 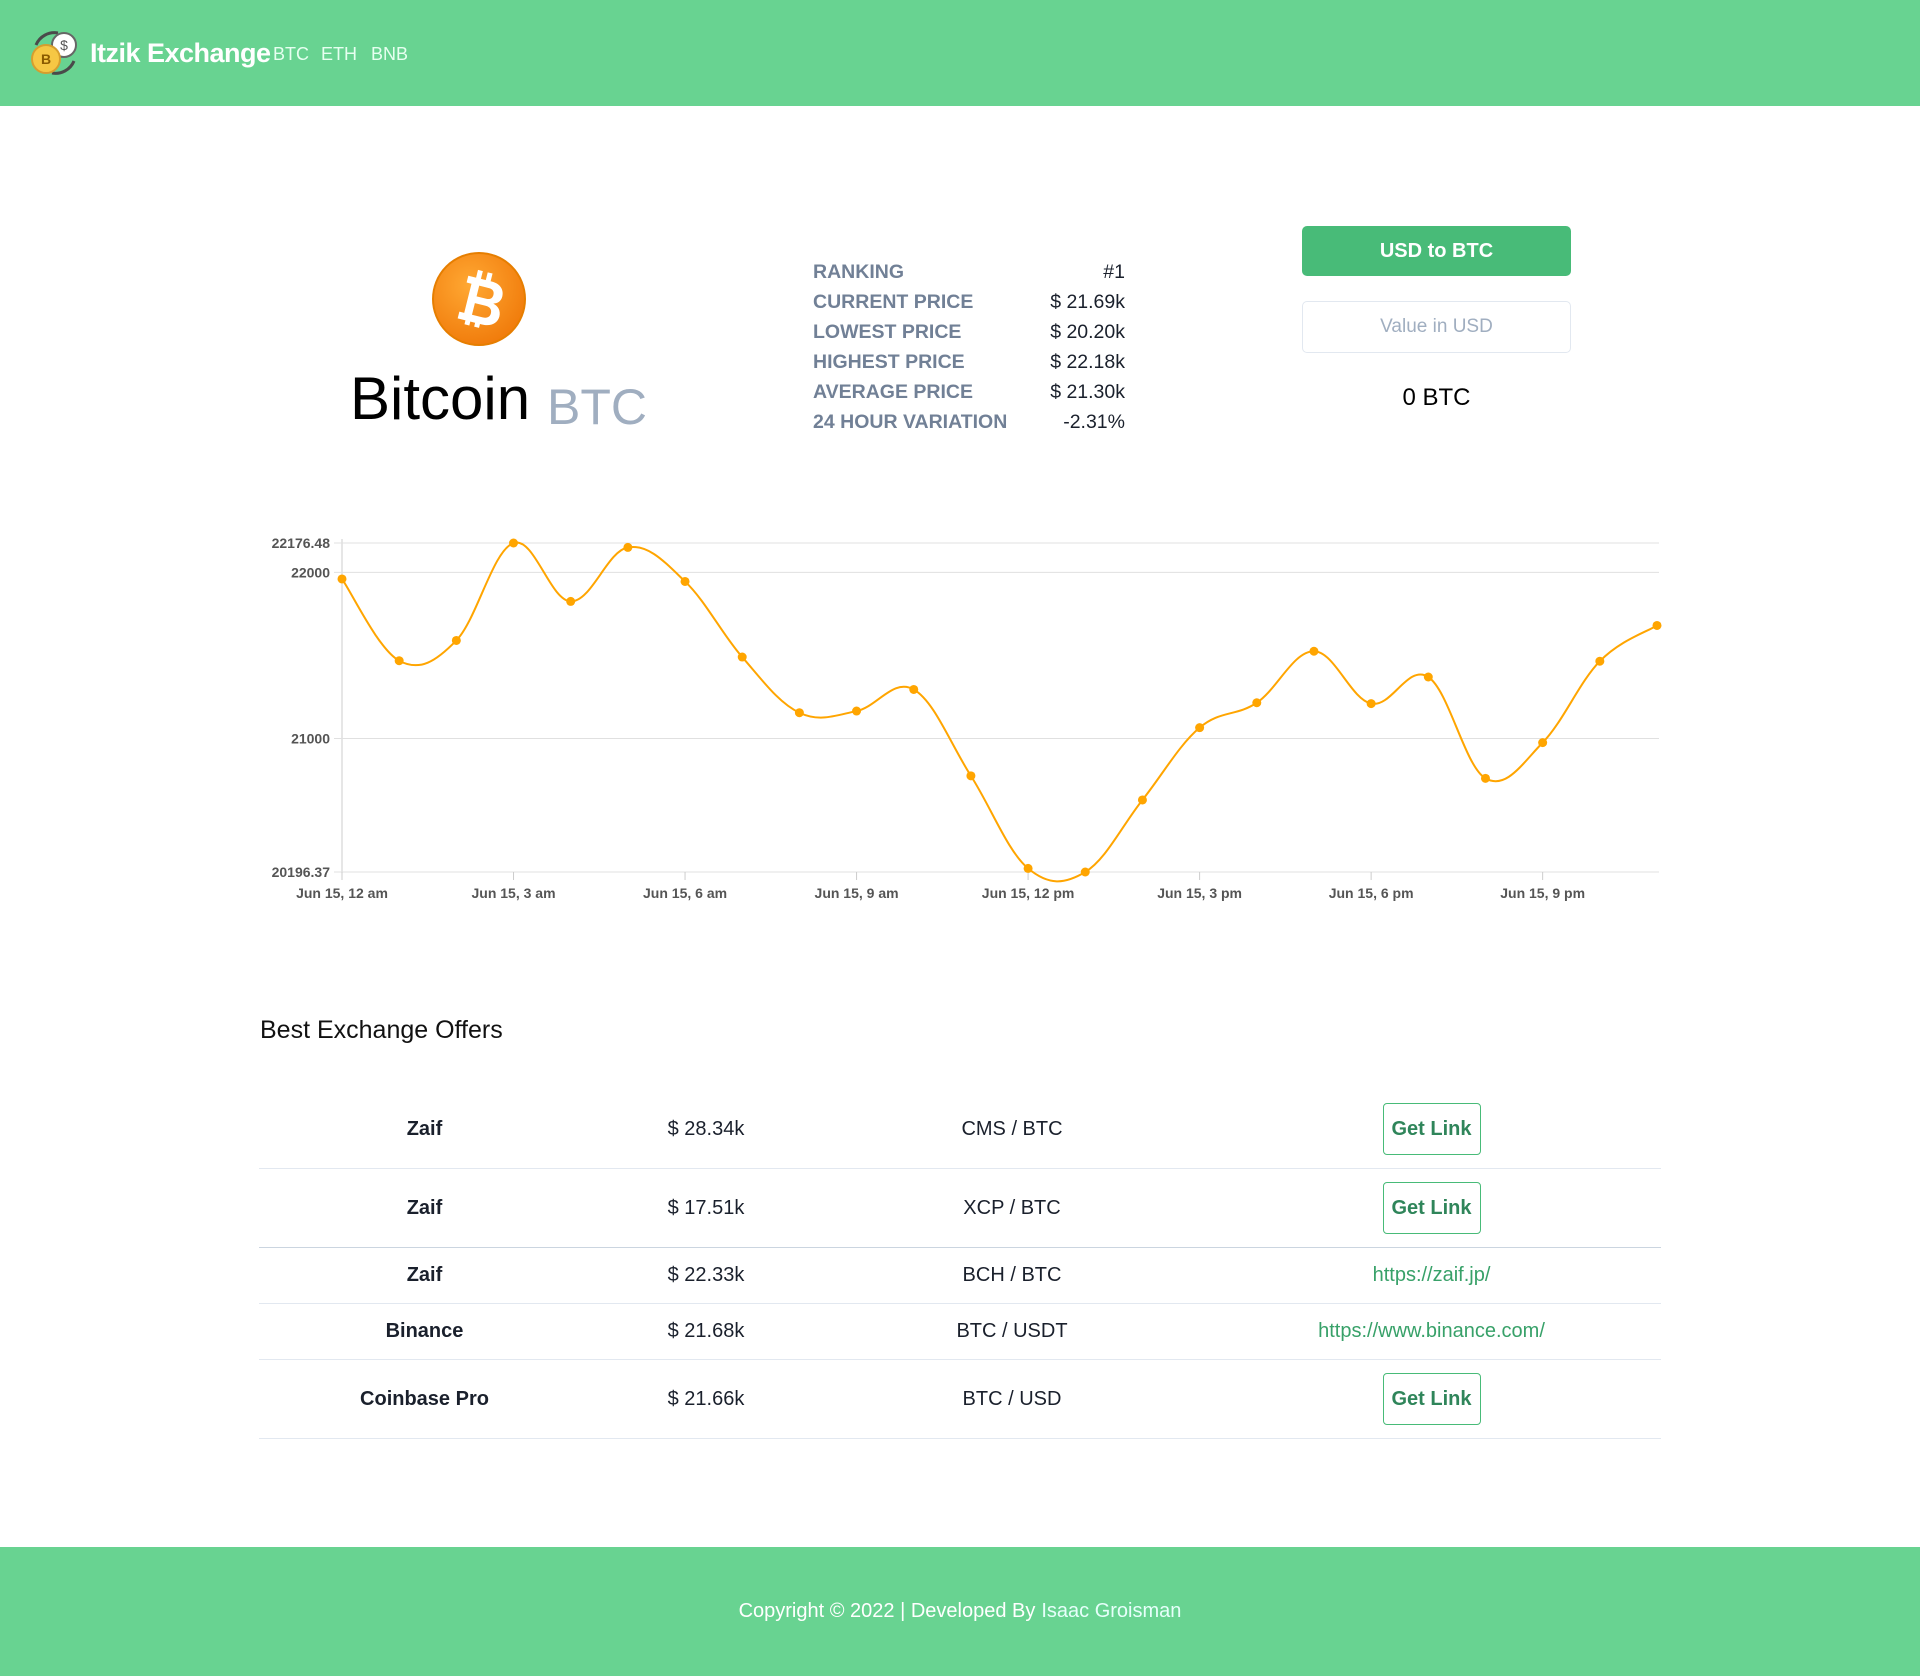 What do you see at coordinates (969, 332) in the screenshot?
I see `stat-row-lowest-price: LOWEST PRICE $ 20.20k` at bounding box center [969, 332].